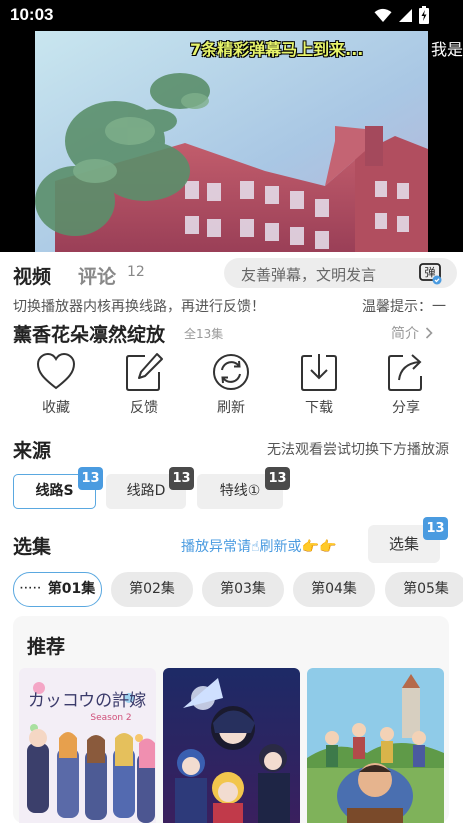 The height and width of the screenshot is (823, 463). I want to click on danmaku-input-placeholder: 友善弹幕，文明发言, so click(309, 275).